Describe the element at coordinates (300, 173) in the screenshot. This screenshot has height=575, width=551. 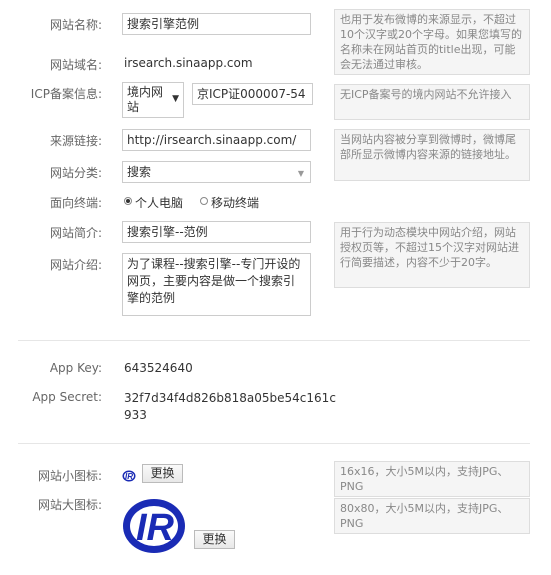
I see `chevron-down-icon: ▼` at that location.